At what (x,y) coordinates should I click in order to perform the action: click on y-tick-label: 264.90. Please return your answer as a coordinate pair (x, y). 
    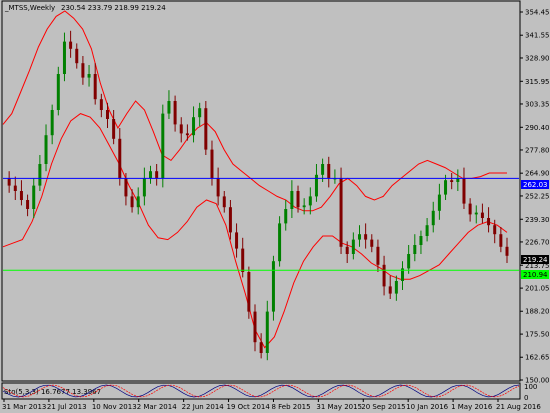
    Looking at the image, I should click on (537, 174).